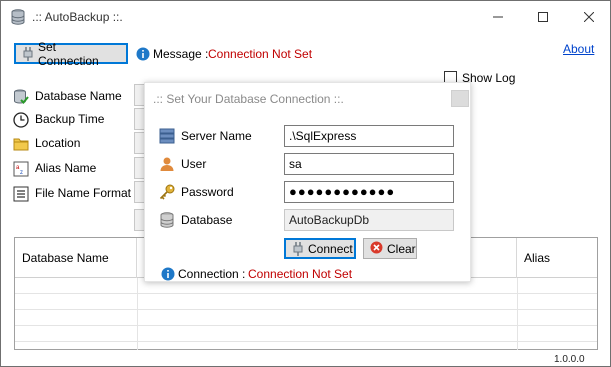  Describe the element at coordinates (369, 136) in the screenshot. I see `server-name-input: .\SqlExpress` at that location.